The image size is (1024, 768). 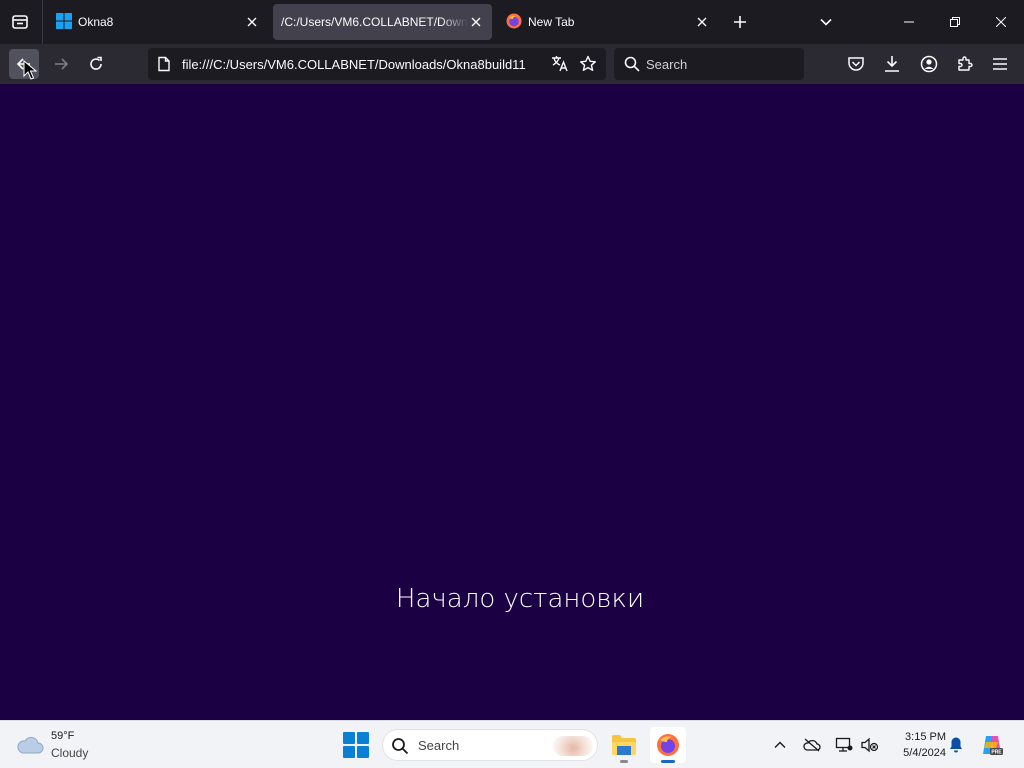 I want to click on close-window-button, so click(x=1001, y=22).